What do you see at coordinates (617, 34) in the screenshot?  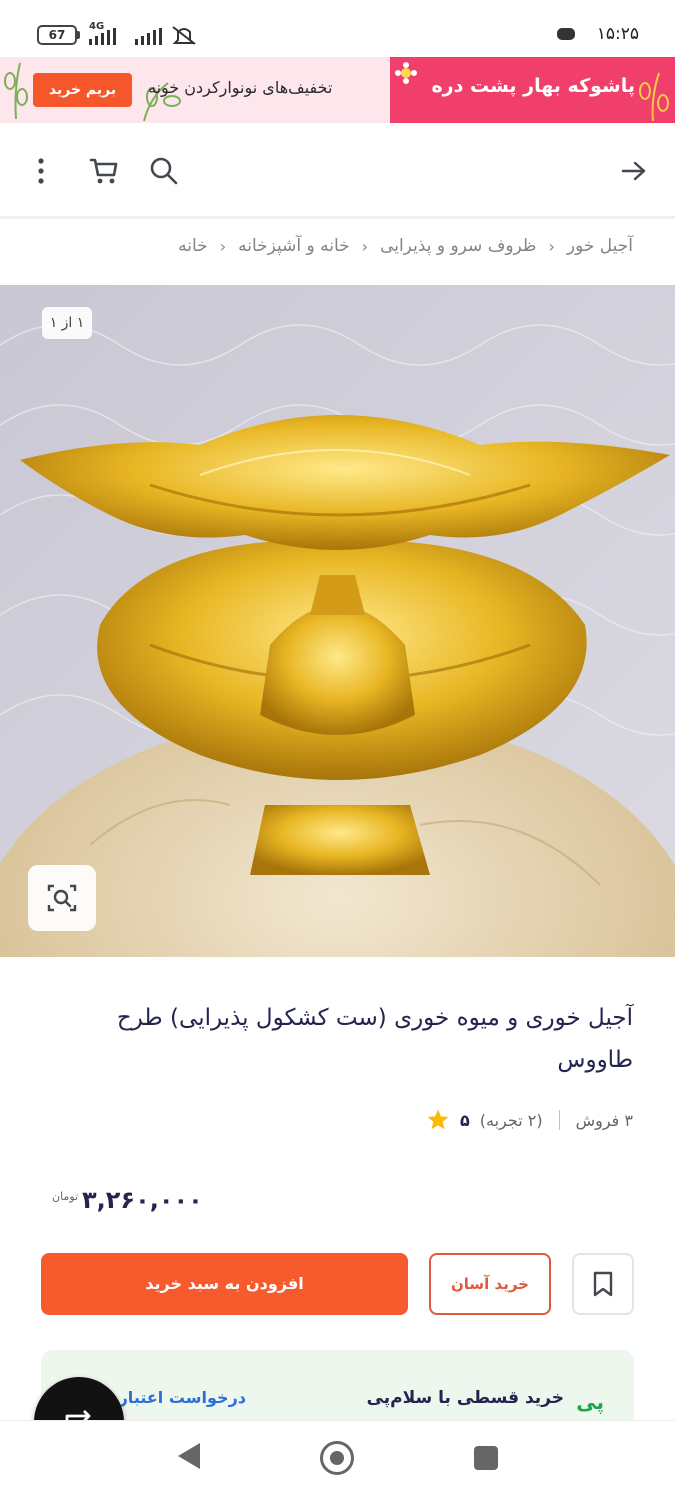 I see `status-time: ۱۵:۲۵` at bounding box center [617, 34].